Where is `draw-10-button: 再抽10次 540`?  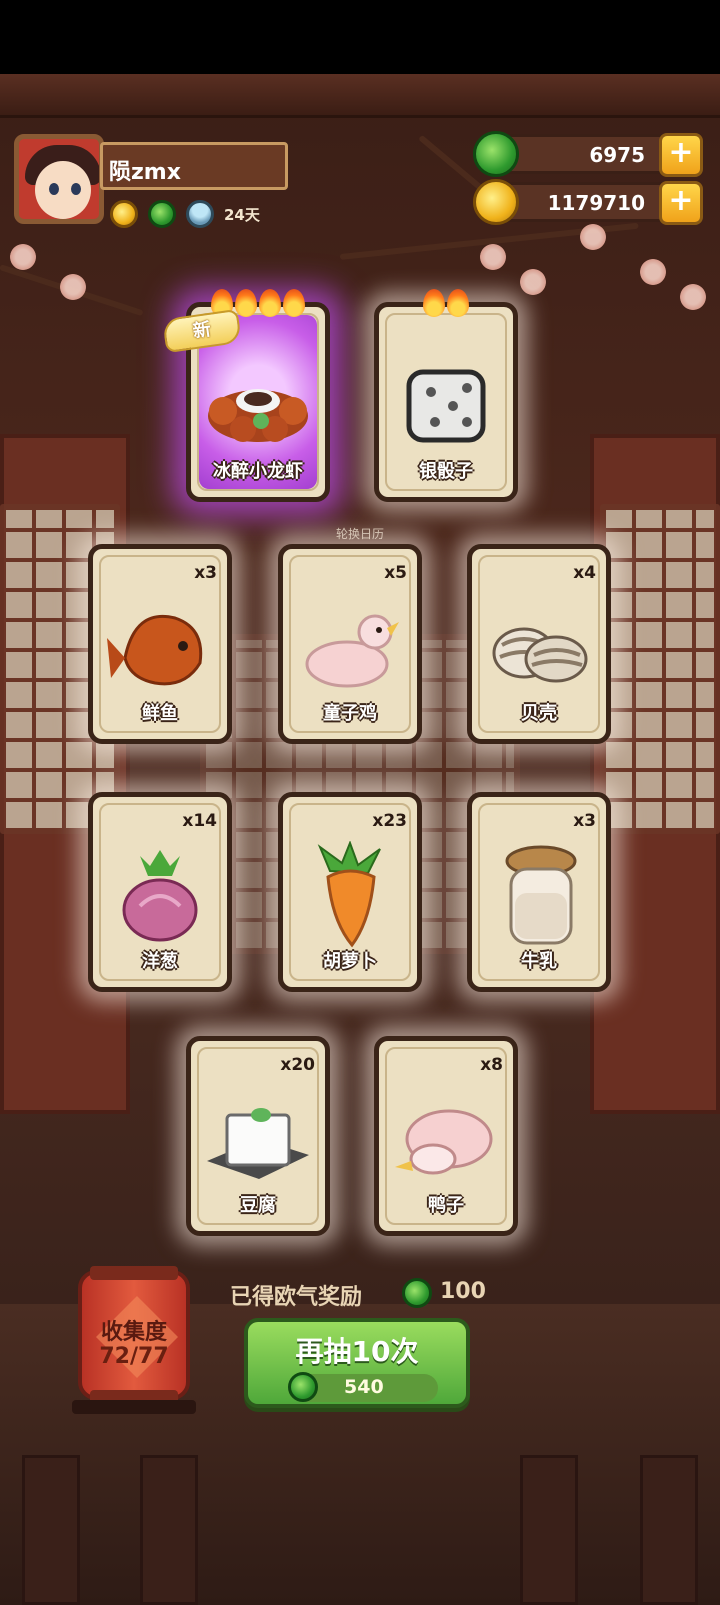 draw-10-button: 再抽10次 540 is located at coordinates (357, 1363).